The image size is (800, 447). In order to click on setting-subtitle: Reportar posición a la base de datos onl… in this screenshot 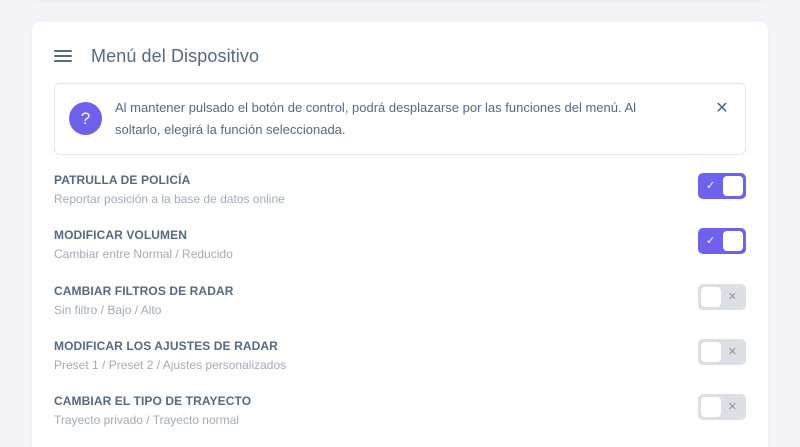, I will do `click(169, 199)`.